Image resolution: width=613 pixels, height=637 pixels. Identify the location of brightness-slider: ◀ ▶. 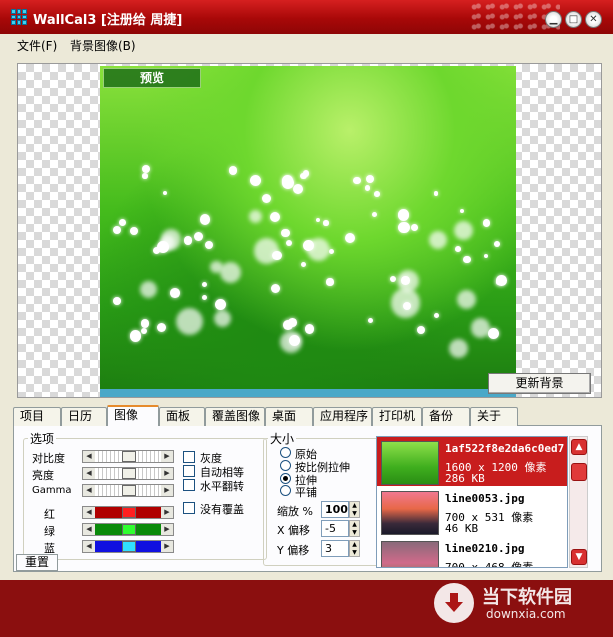
(128, 473).